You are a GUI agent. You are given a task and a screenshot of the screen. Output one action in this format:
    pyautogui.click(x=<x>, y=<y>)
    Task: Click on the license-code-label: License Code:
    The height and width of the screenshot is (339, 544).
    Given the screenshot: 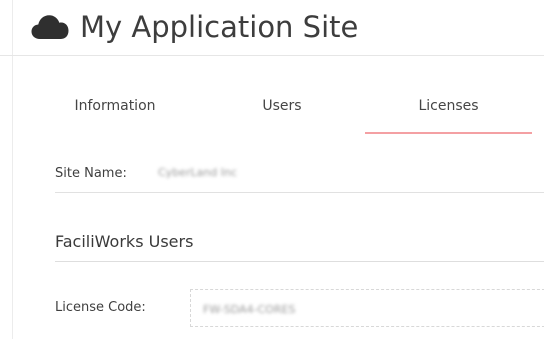 What is the action you would take?
    pyautogui.click(x=100, y=307)
    